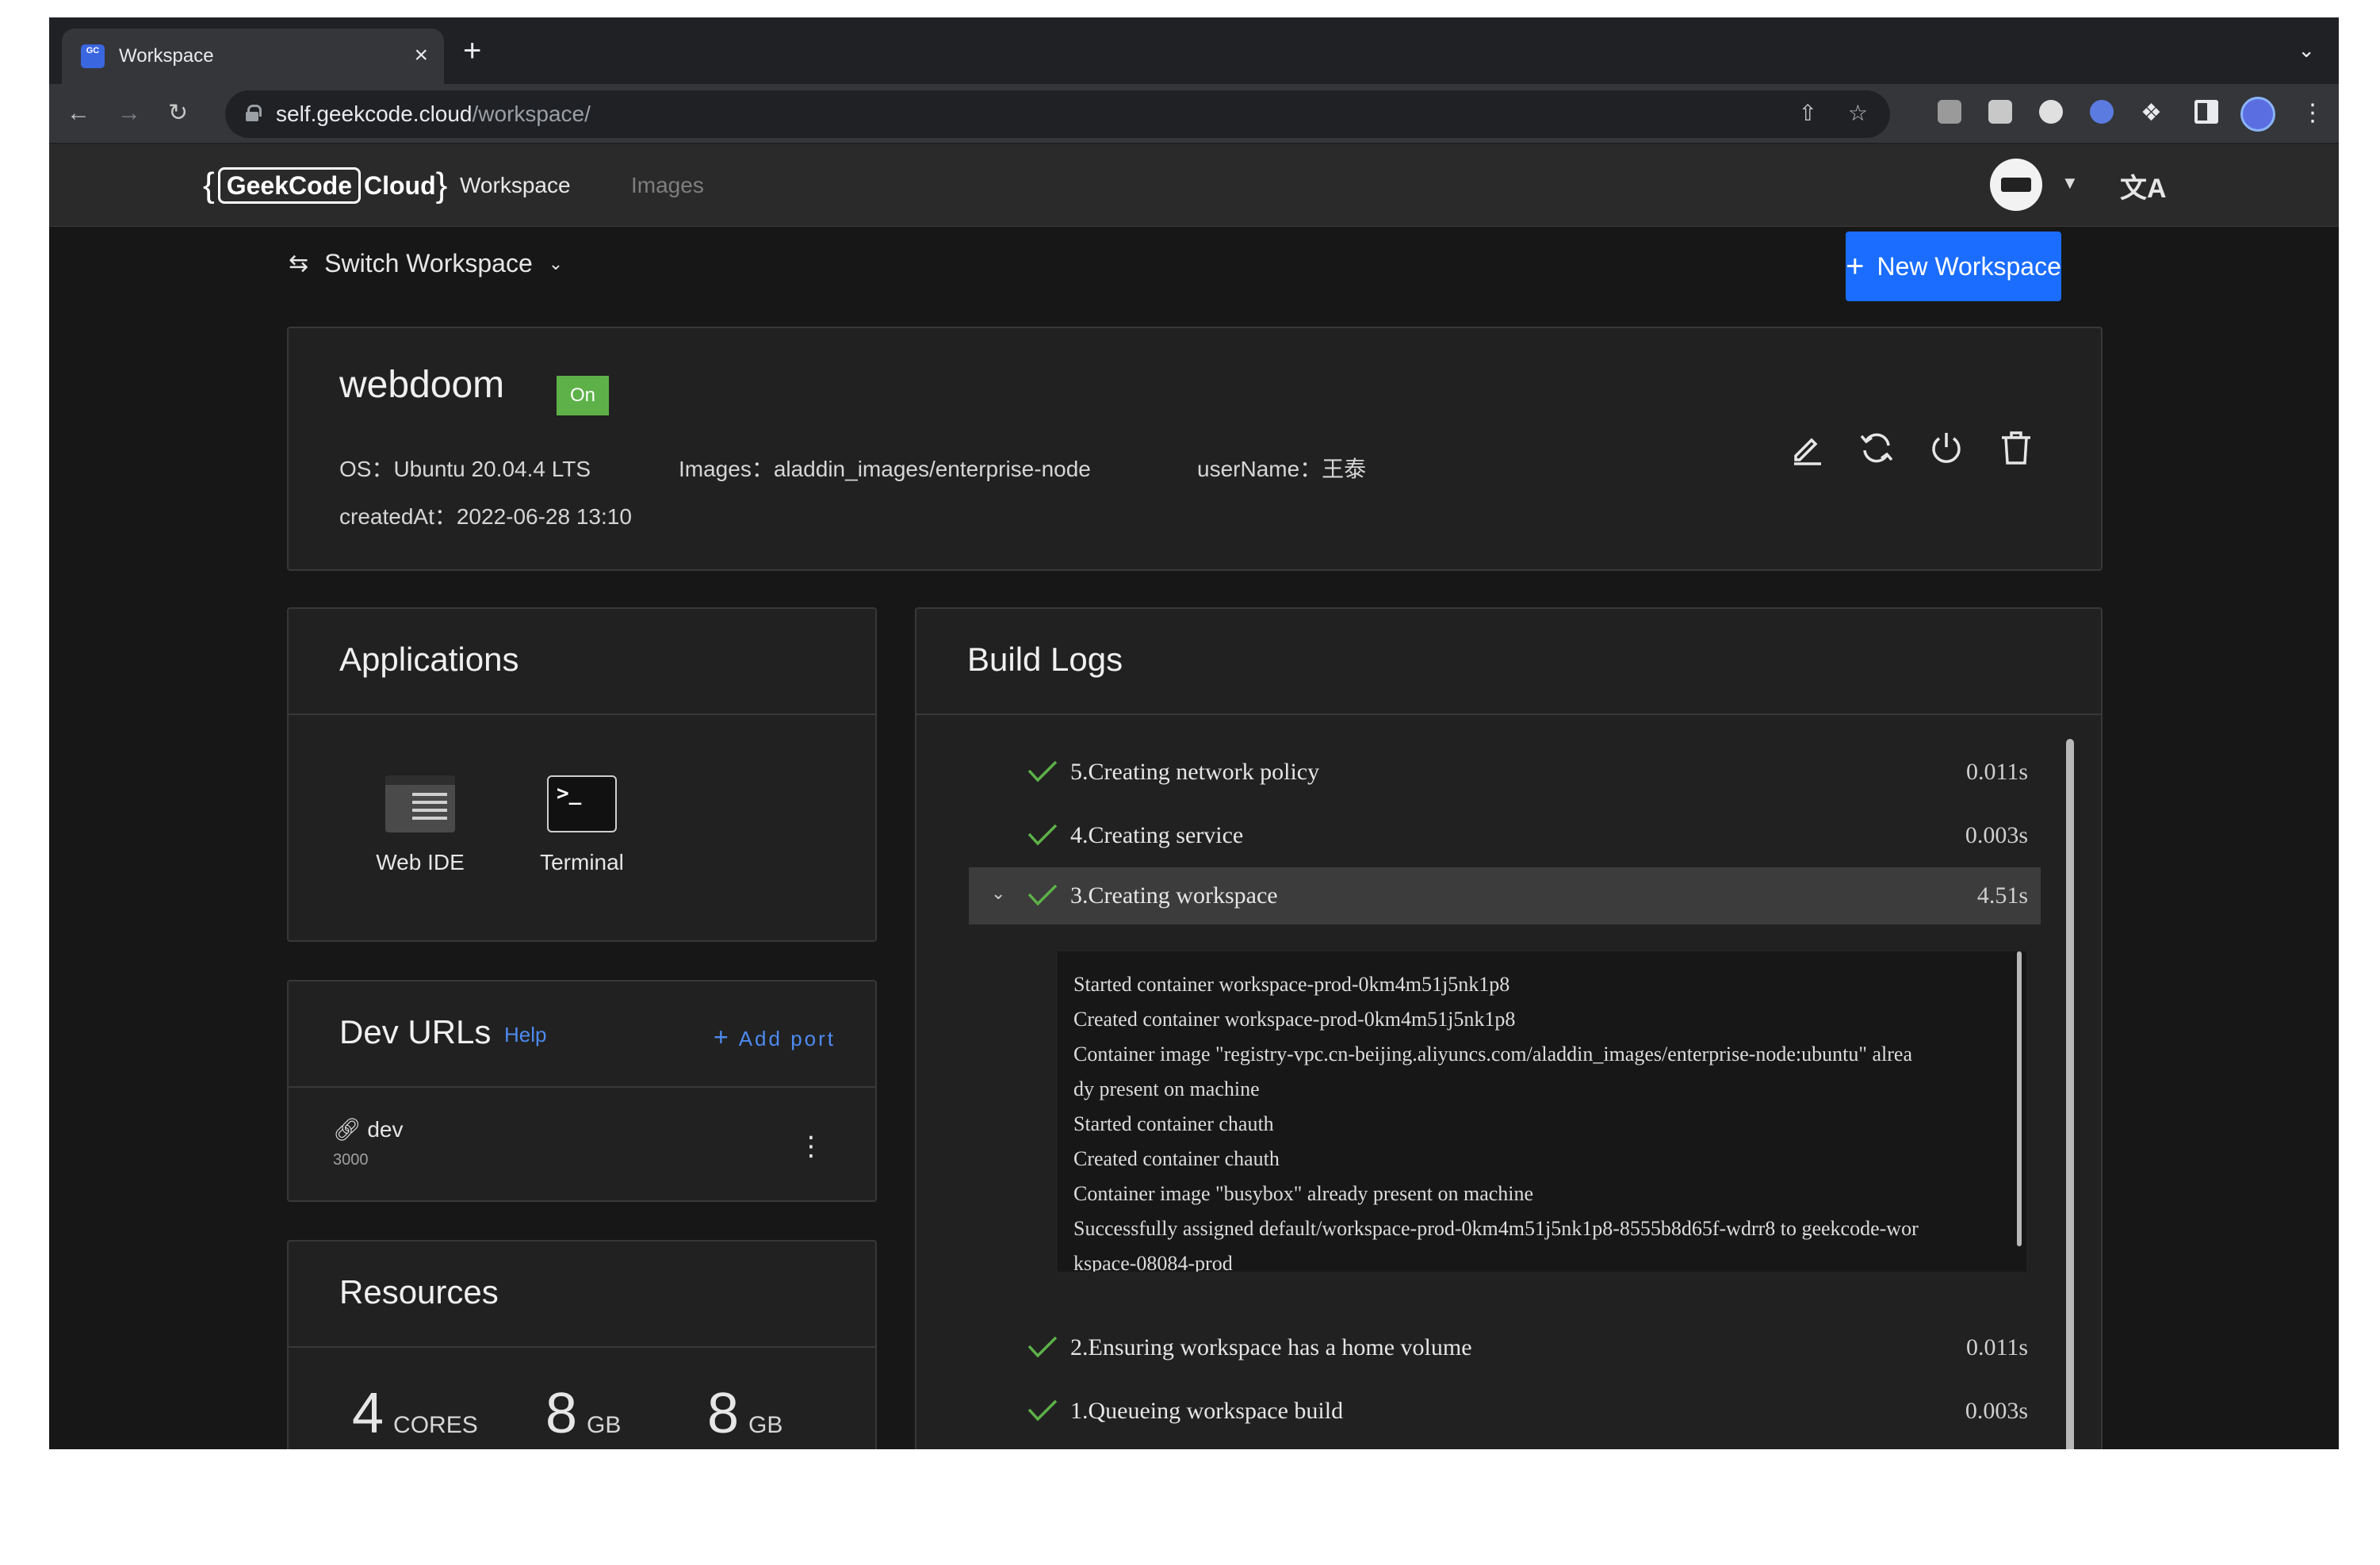  Describe the element at coordinates (1174, 895) in the screenshot. I see `log-step-label: 3.Creating workspace` at that location.